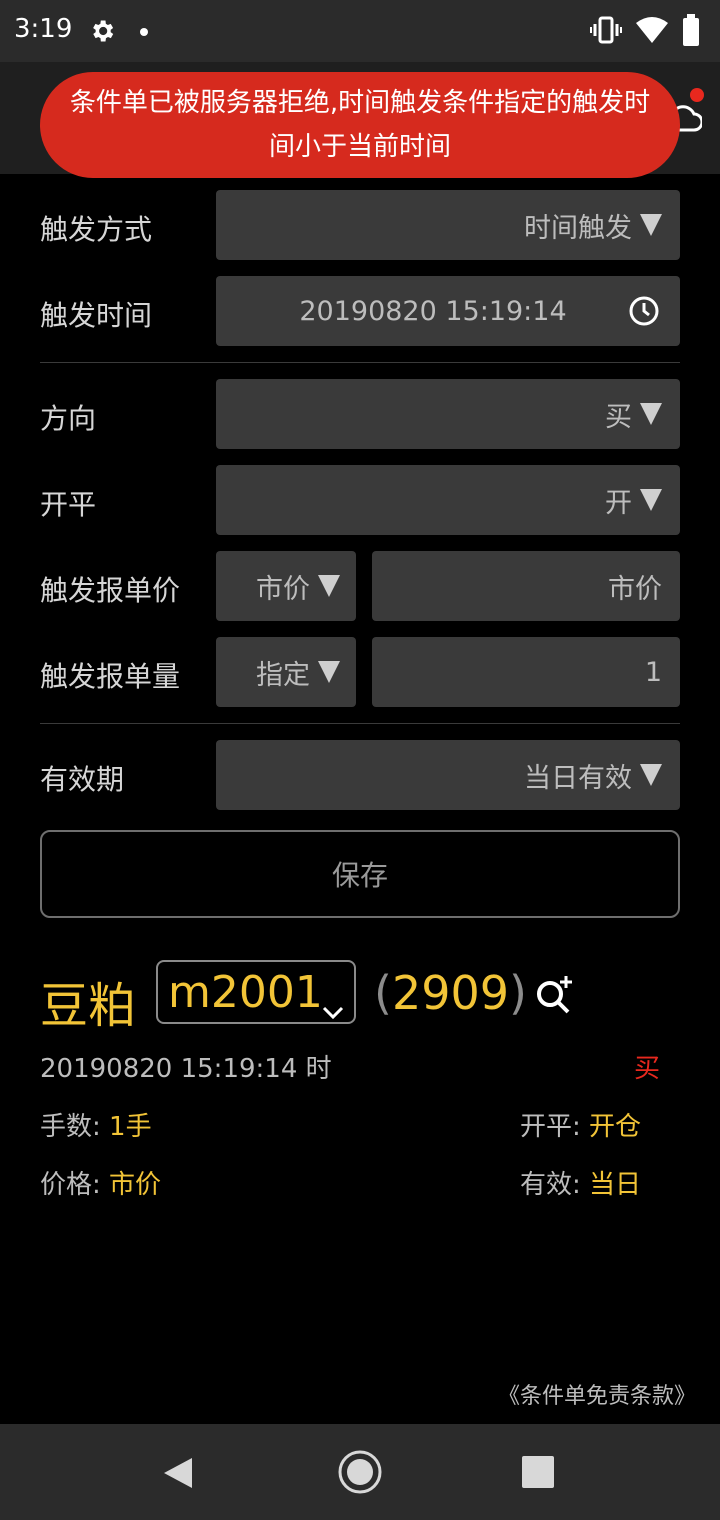 The width and height of the screenshot is (720, 1520). Describe the element at coordinates (550, 1127) in the screenshot. I see `open-close-summary-label: 开平:` at that location.